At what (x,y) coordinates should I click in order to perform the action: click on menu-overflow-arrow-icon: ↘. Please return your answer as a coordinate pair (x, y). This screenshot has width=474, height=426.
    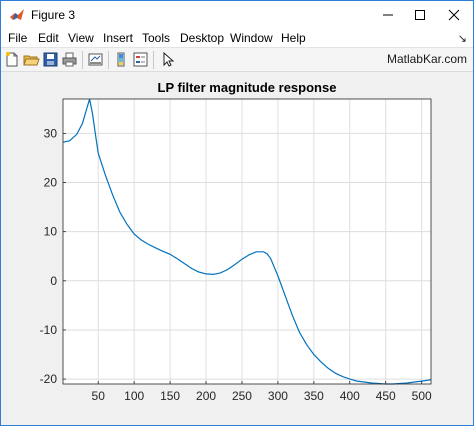
    Looking at the image, I should click on (462, 38).